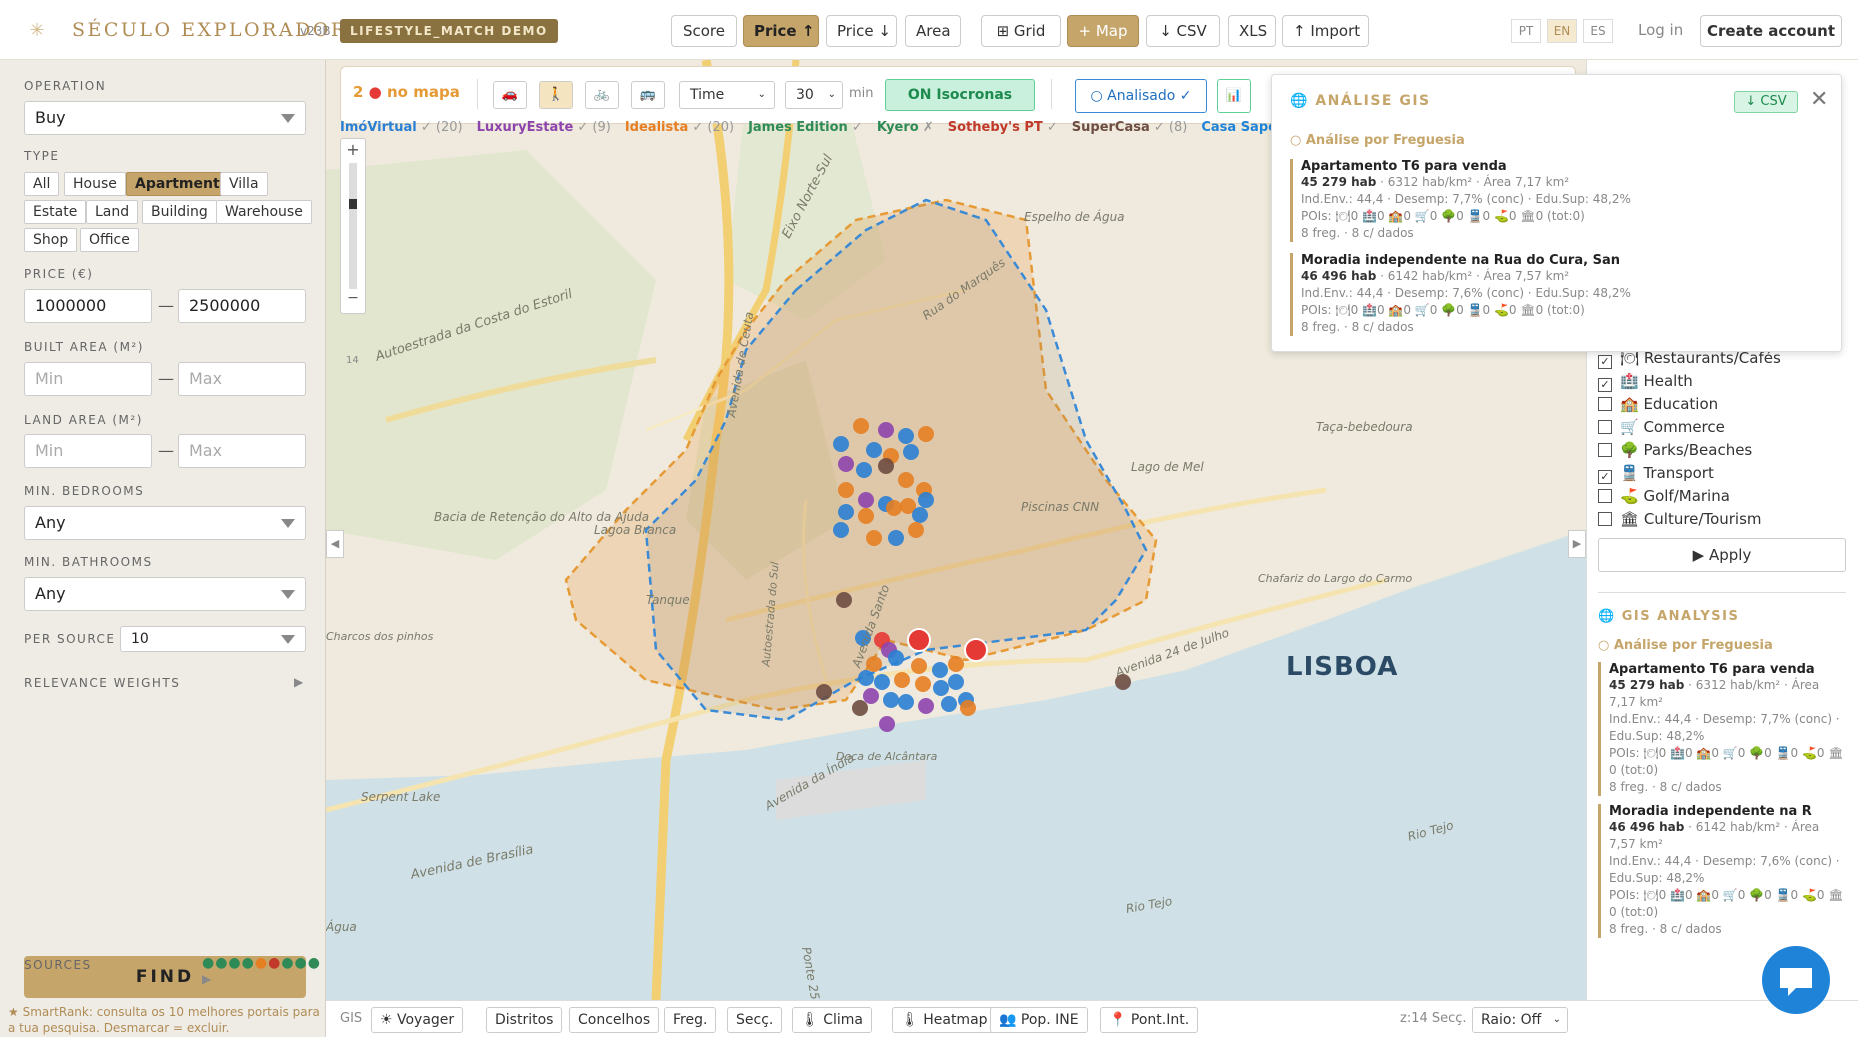 This screenshot has height=1037, width=1858. Describe the element at coordinates (95, 184) in the screenshot. I see `type-house: House` at that location.